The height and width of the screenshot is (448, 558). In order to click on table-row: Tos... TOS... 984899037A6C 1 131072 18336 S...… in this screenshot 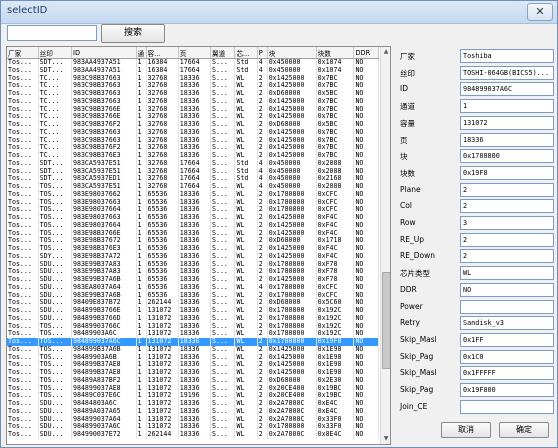, I will do `click(193, 342)`.